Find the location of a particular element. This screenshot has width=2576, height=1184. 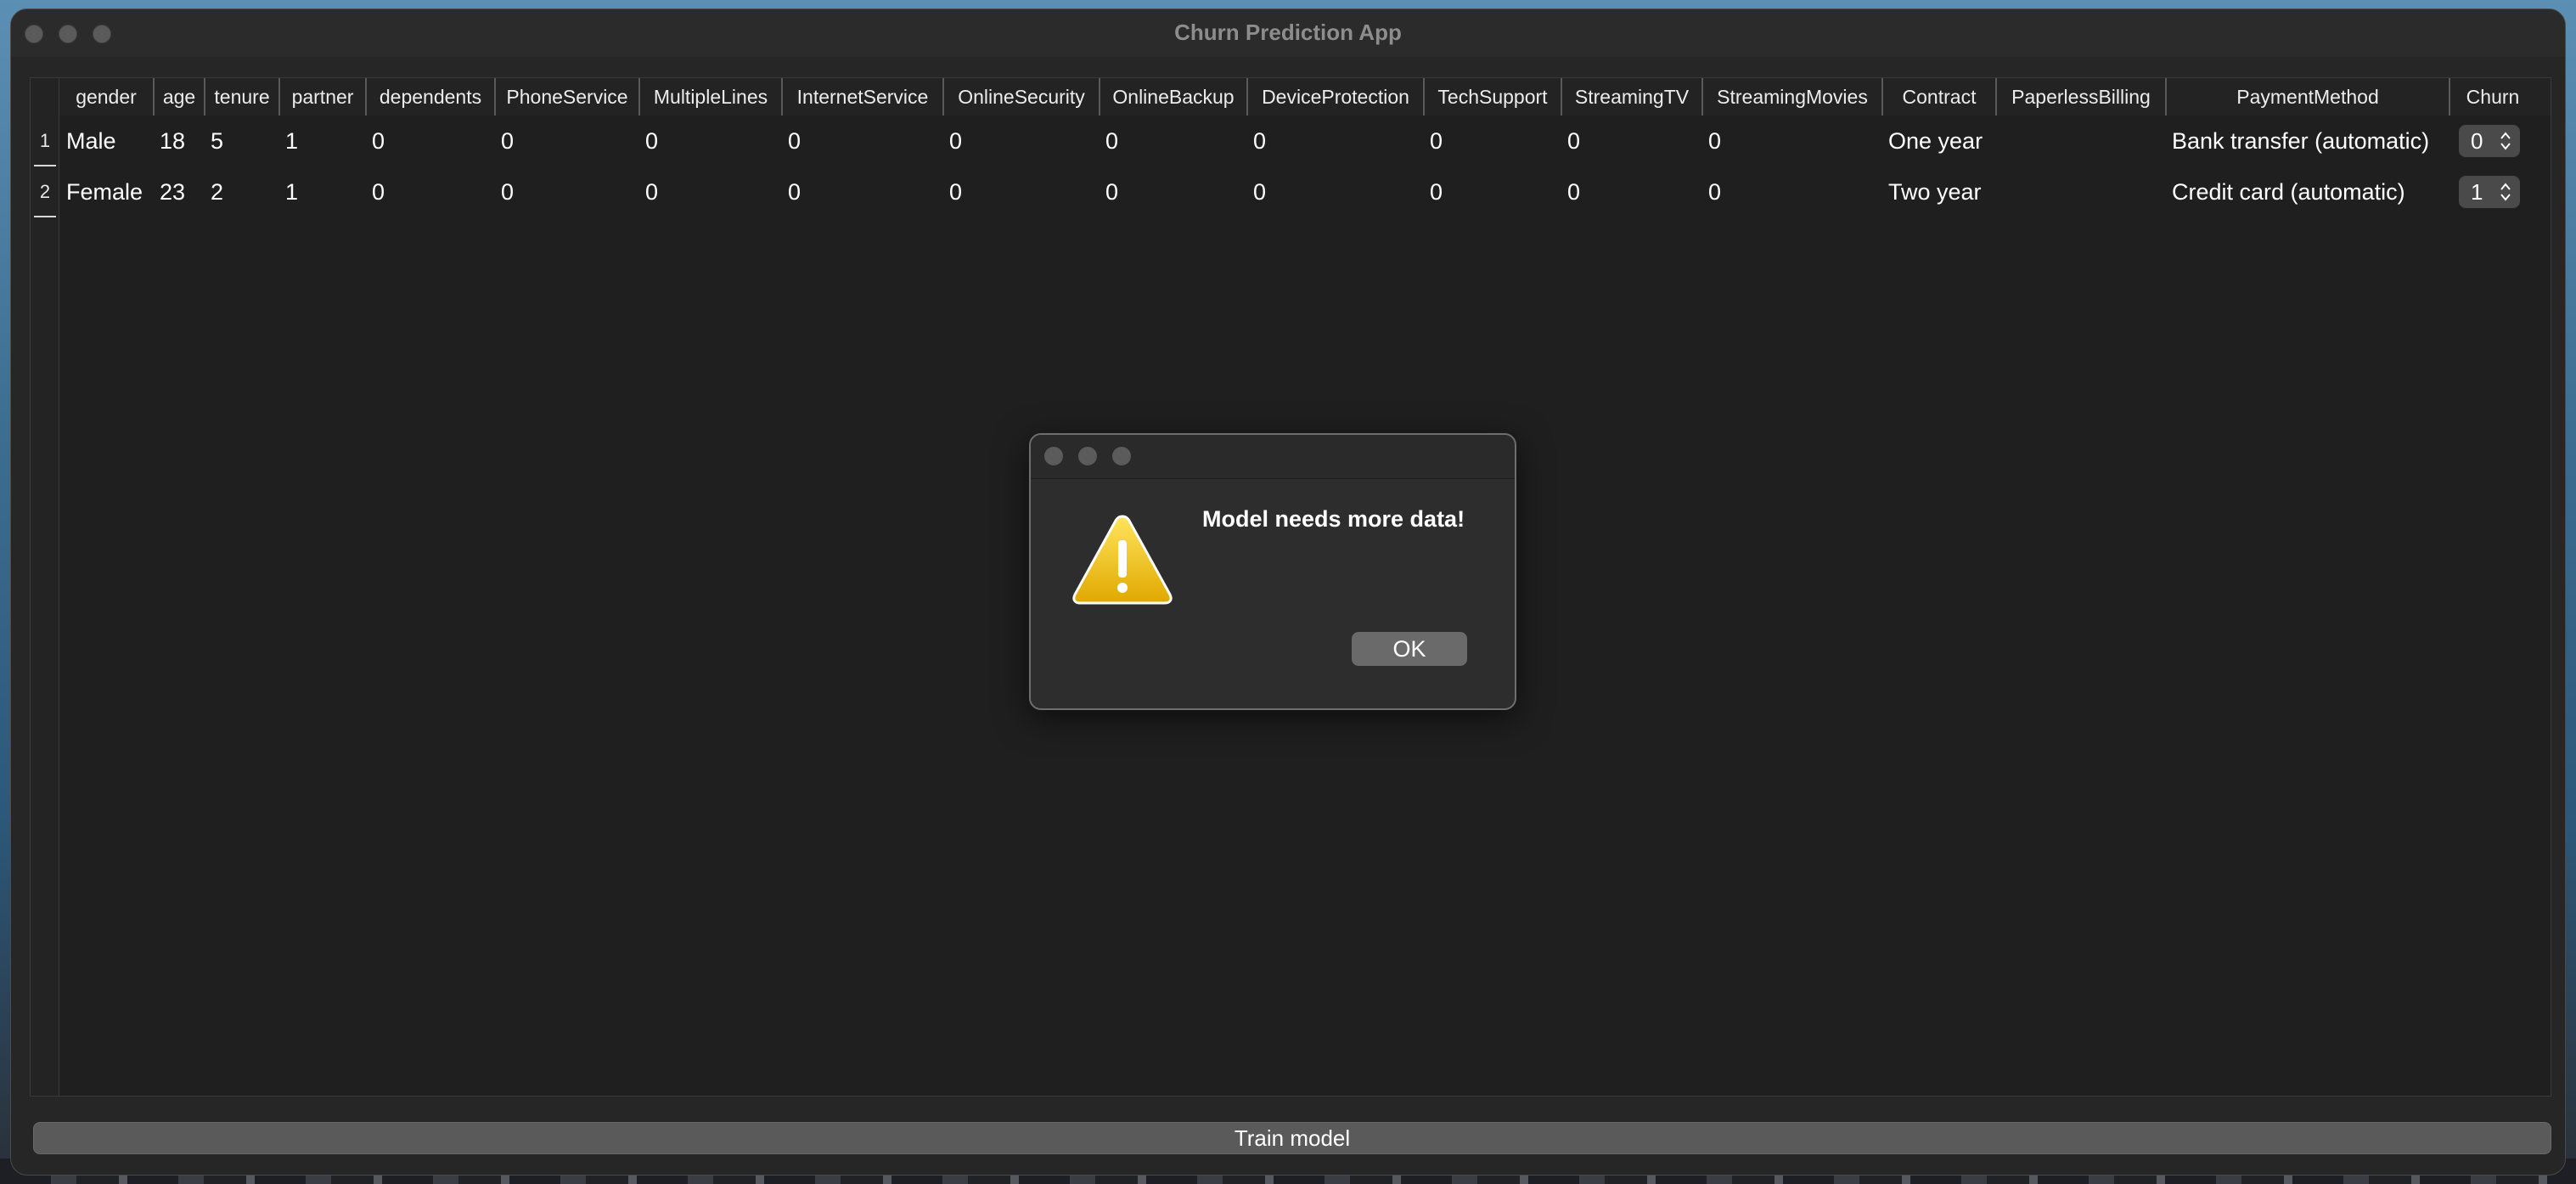

column-header-paperlessbilling: PaperlessBilling is located at coordinates (2080, 97).